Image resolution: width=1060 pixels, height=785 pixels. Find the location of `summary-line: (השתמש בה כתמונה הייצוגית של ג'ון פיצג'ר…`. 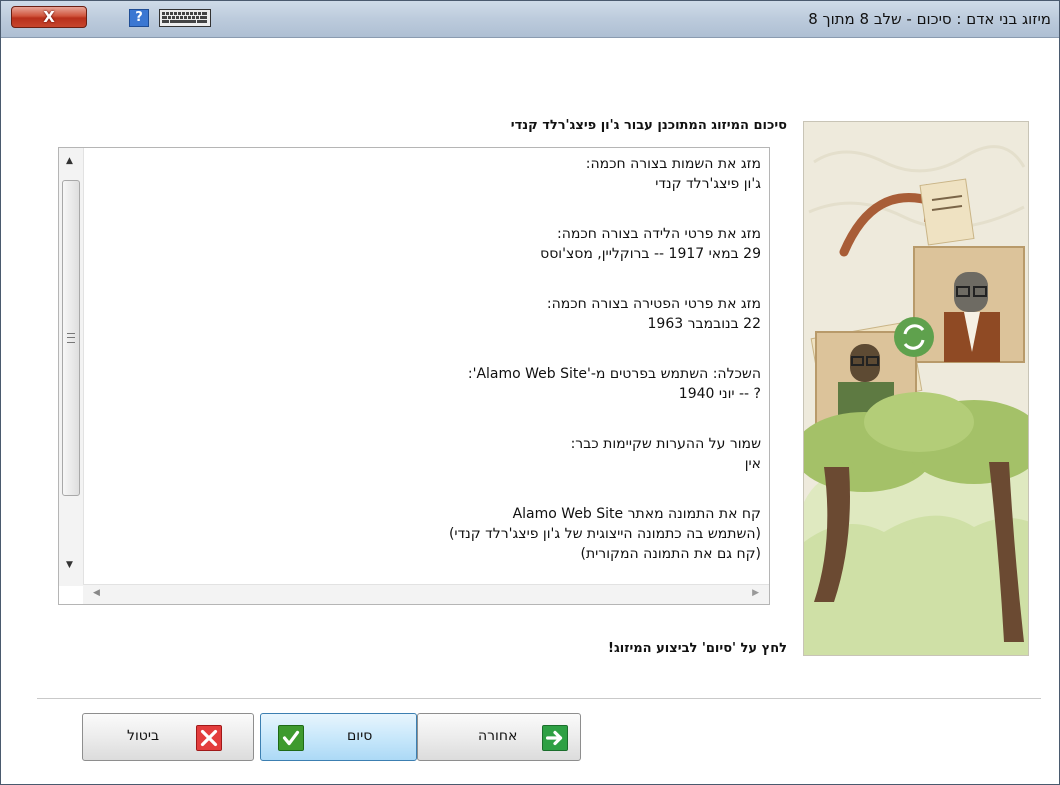

summary-line: (השתמש בה כתמונה הייצוגית של ג'ון פיצג'ר… is located at coordinates (604, 534).